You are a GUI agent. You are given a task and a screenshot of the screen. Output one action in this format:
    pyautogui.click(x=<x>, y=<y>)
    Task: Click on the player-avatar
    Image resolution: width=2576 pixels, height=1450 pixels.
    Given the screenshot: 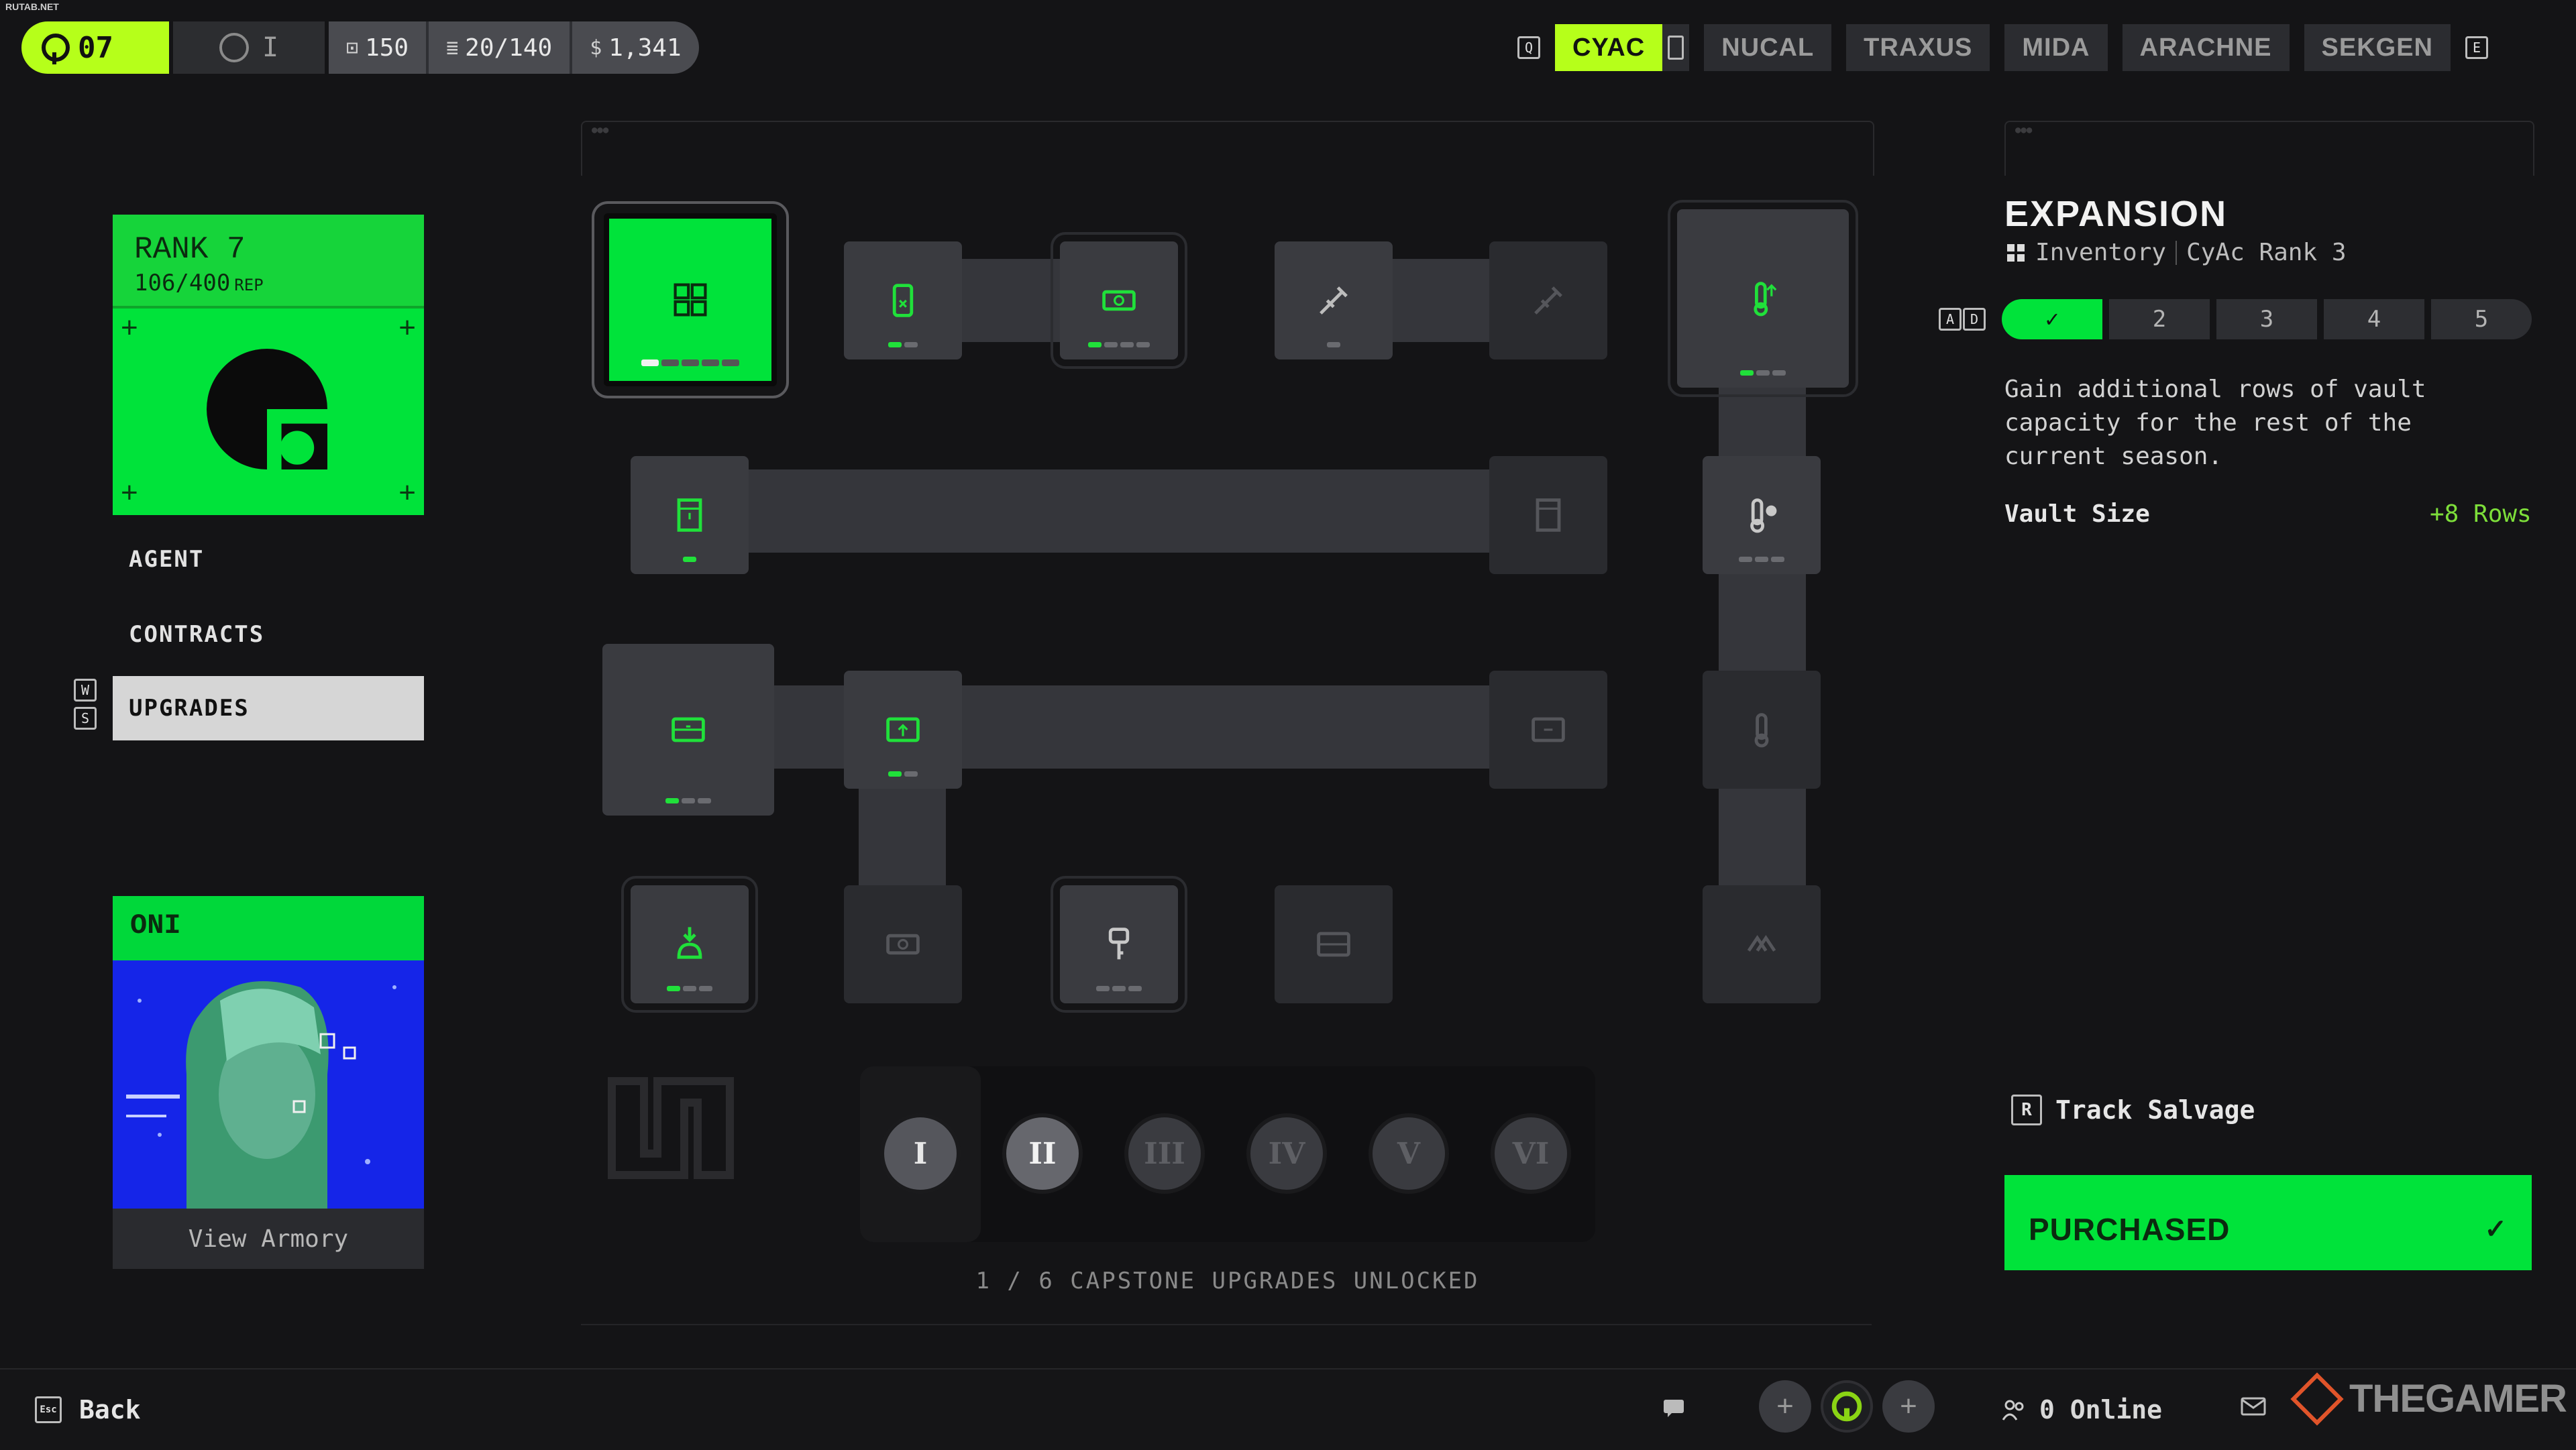 What is the action you would take?
    pyautogui.click(x=1847, y=1406)
    